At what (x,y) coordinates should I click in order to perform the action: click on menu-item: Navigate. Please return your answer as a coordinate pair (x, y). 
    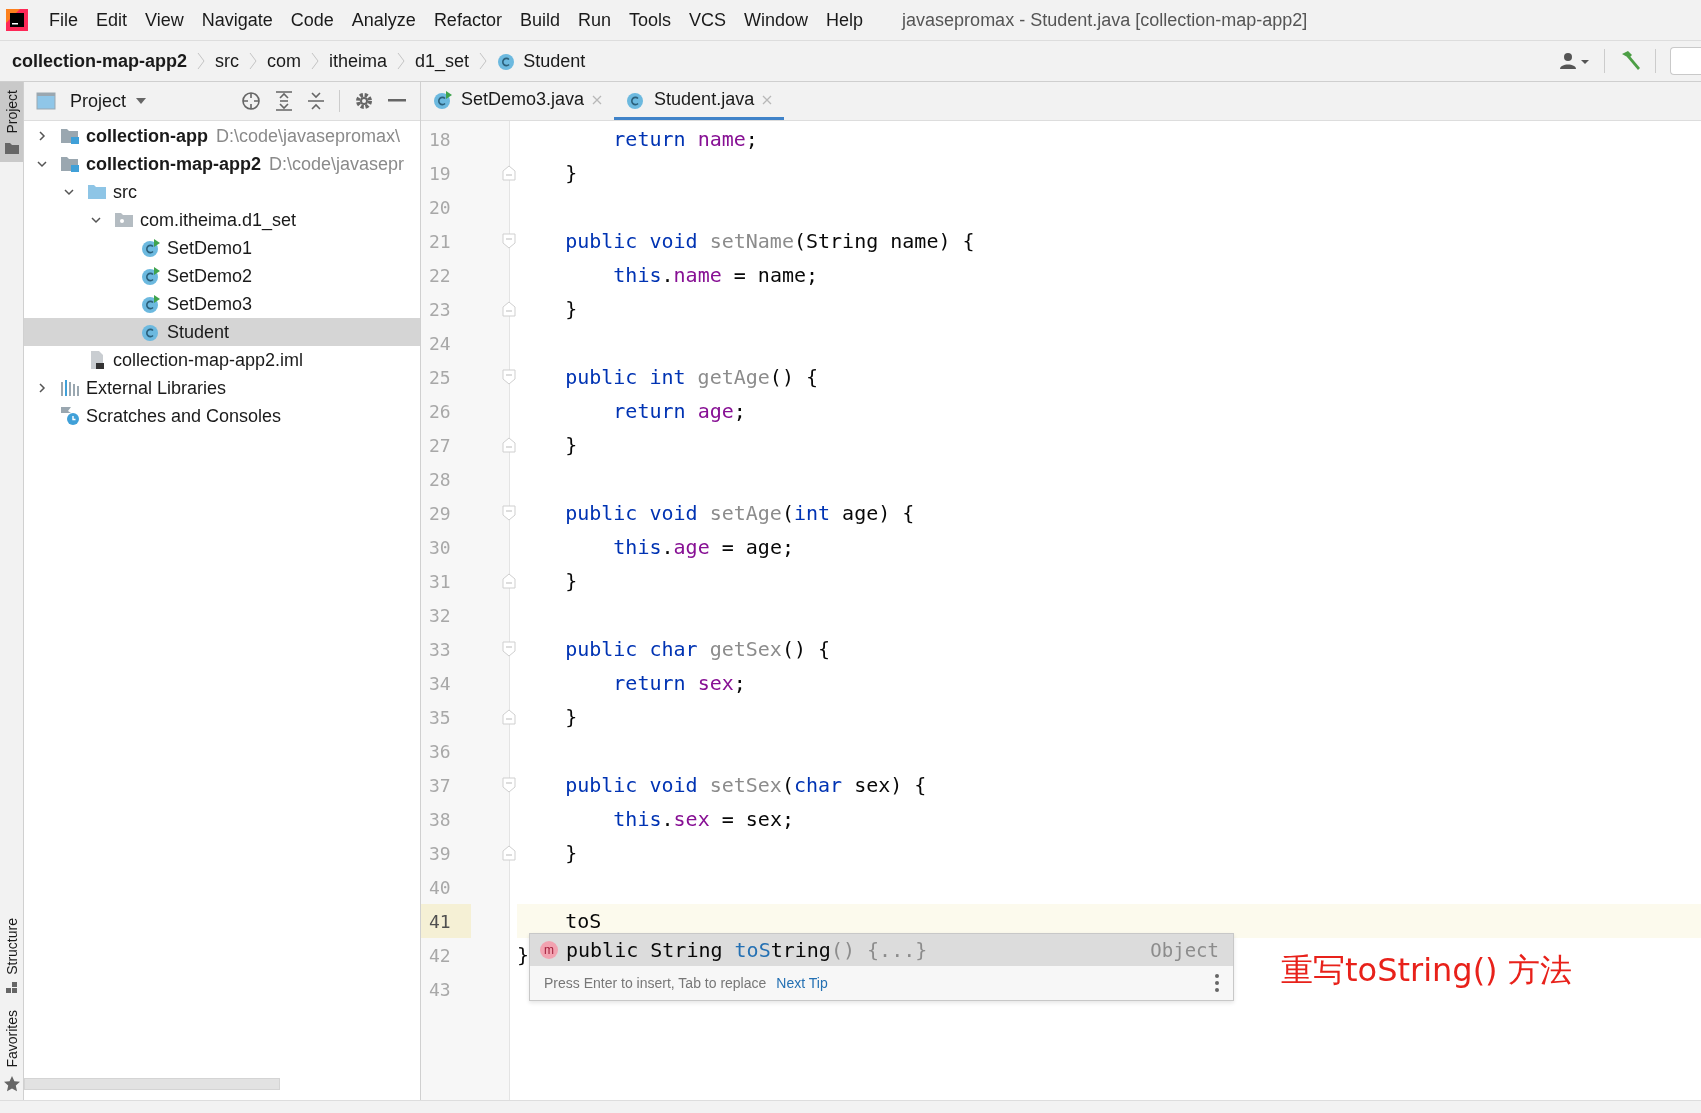
    Looking at the image, I should click on (237, 20).